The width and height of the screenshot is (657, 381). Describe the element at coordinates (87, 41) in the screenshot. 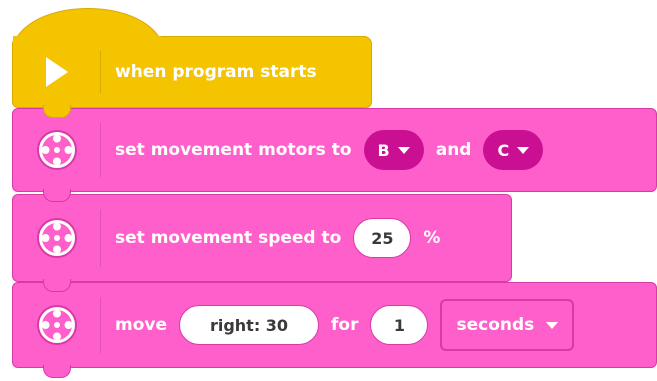

I see `hat-cap-cover` at that location.